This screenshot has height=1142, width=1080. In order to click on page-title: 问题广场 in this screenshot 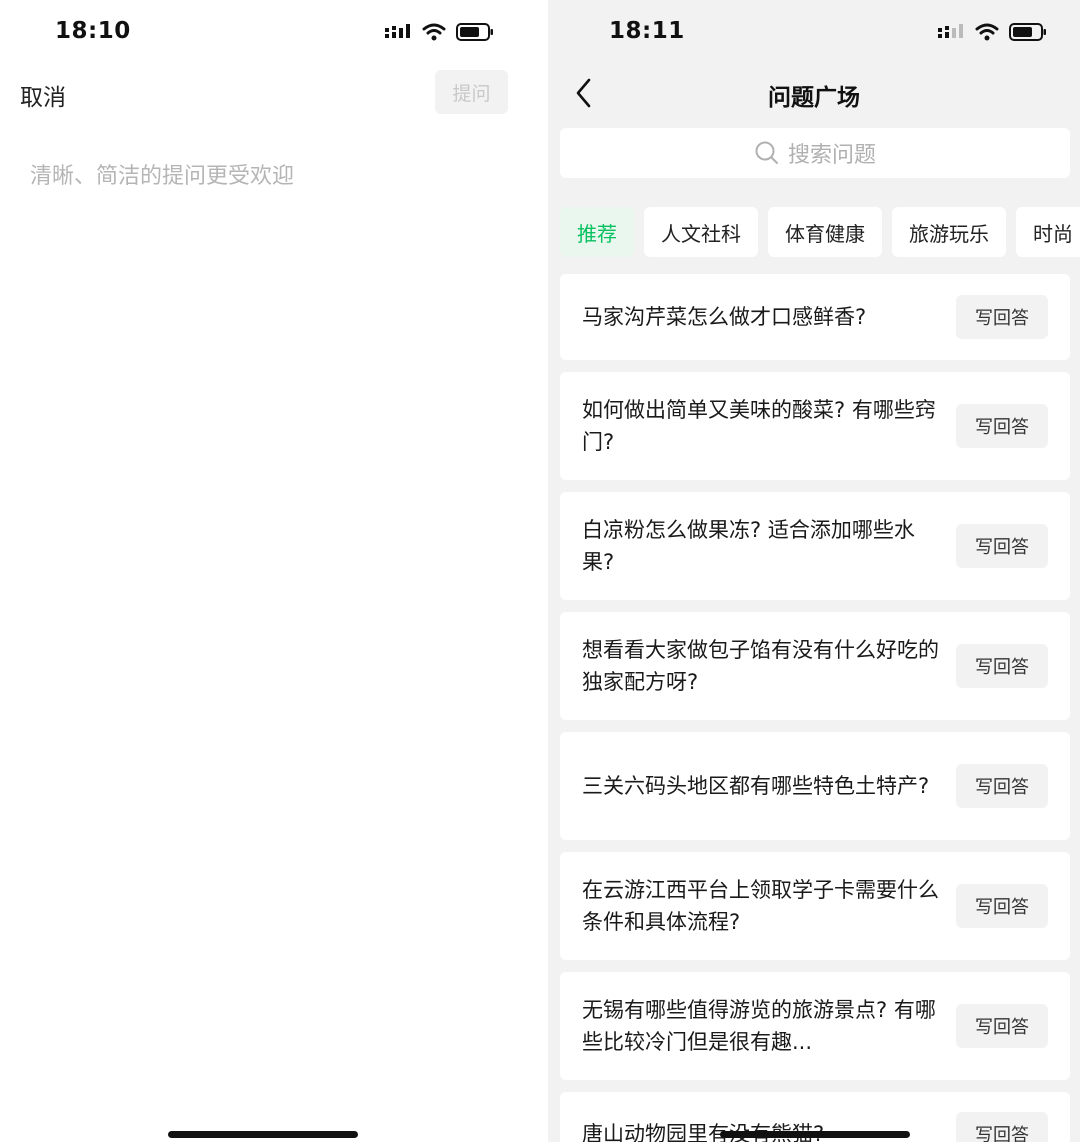, I will do `click(814, 98)`.